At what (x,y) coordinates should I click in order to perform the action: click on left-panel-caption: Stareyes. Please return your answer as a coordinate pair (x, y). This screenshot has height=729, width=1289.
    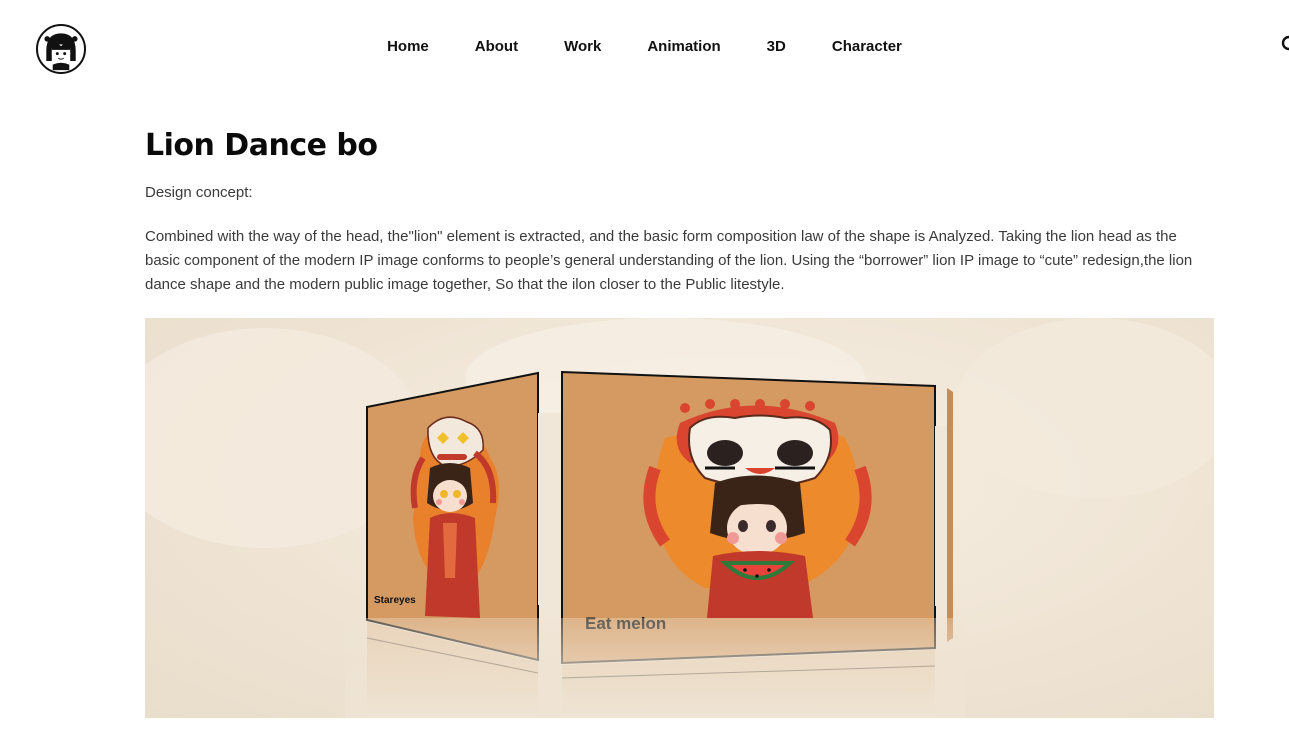
    Looking at the image, I should click on (395, 600).